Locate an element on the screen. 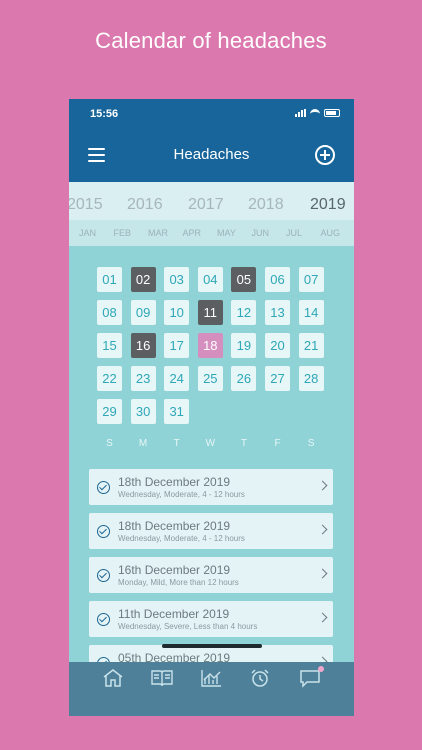  calendar-day-27: 27 is located at coordinates (277, 378).